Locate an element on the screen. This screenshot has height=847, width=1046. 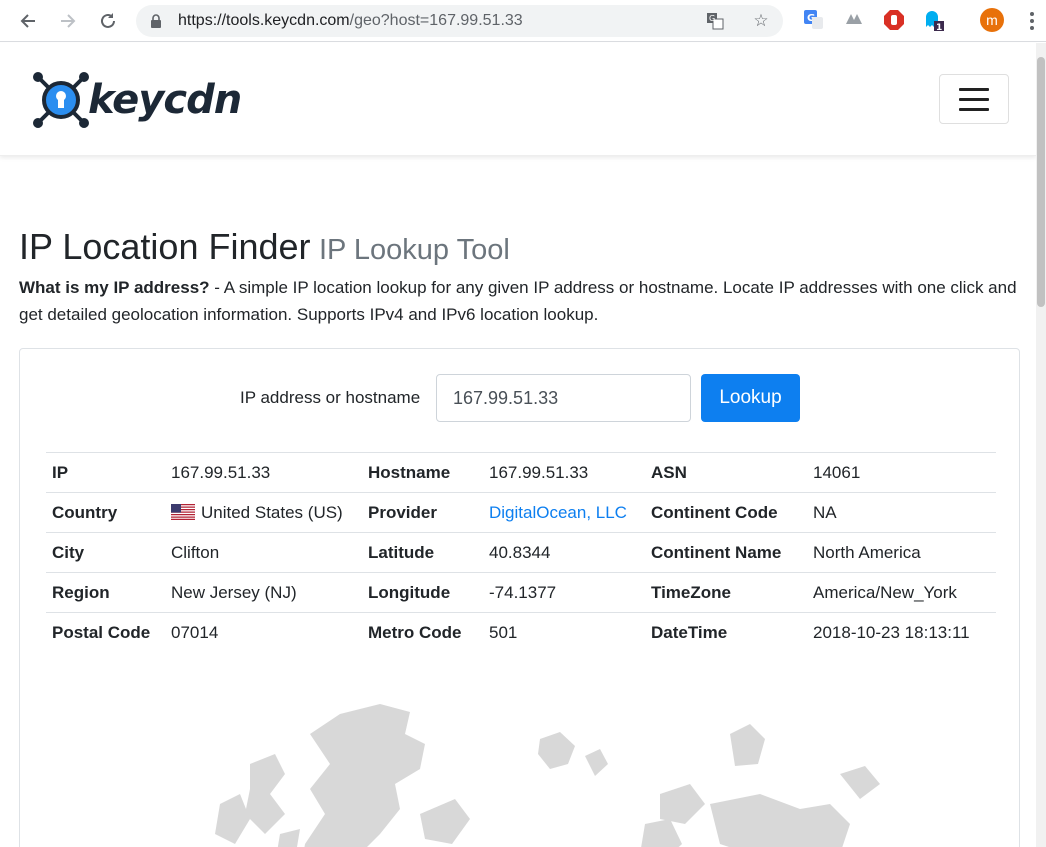
forward-arrow-icon is located at coordinates (68, 21).